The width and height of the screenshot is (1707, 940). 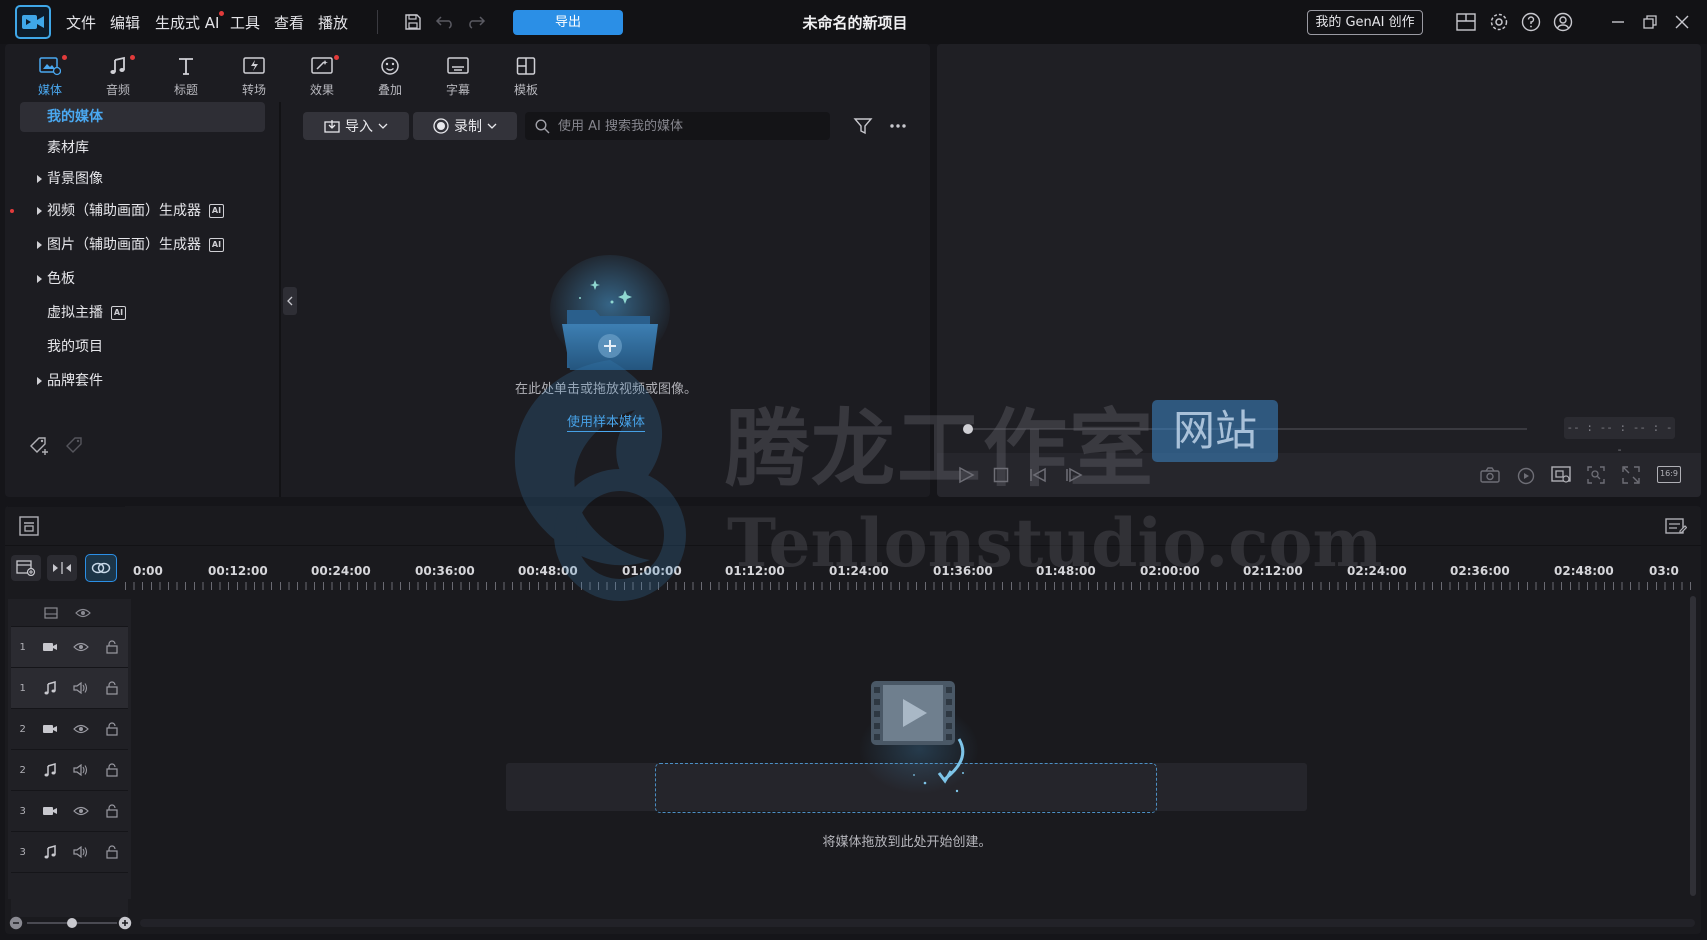 I want to click on tab-label: 音频, so click(x=117, y=90).